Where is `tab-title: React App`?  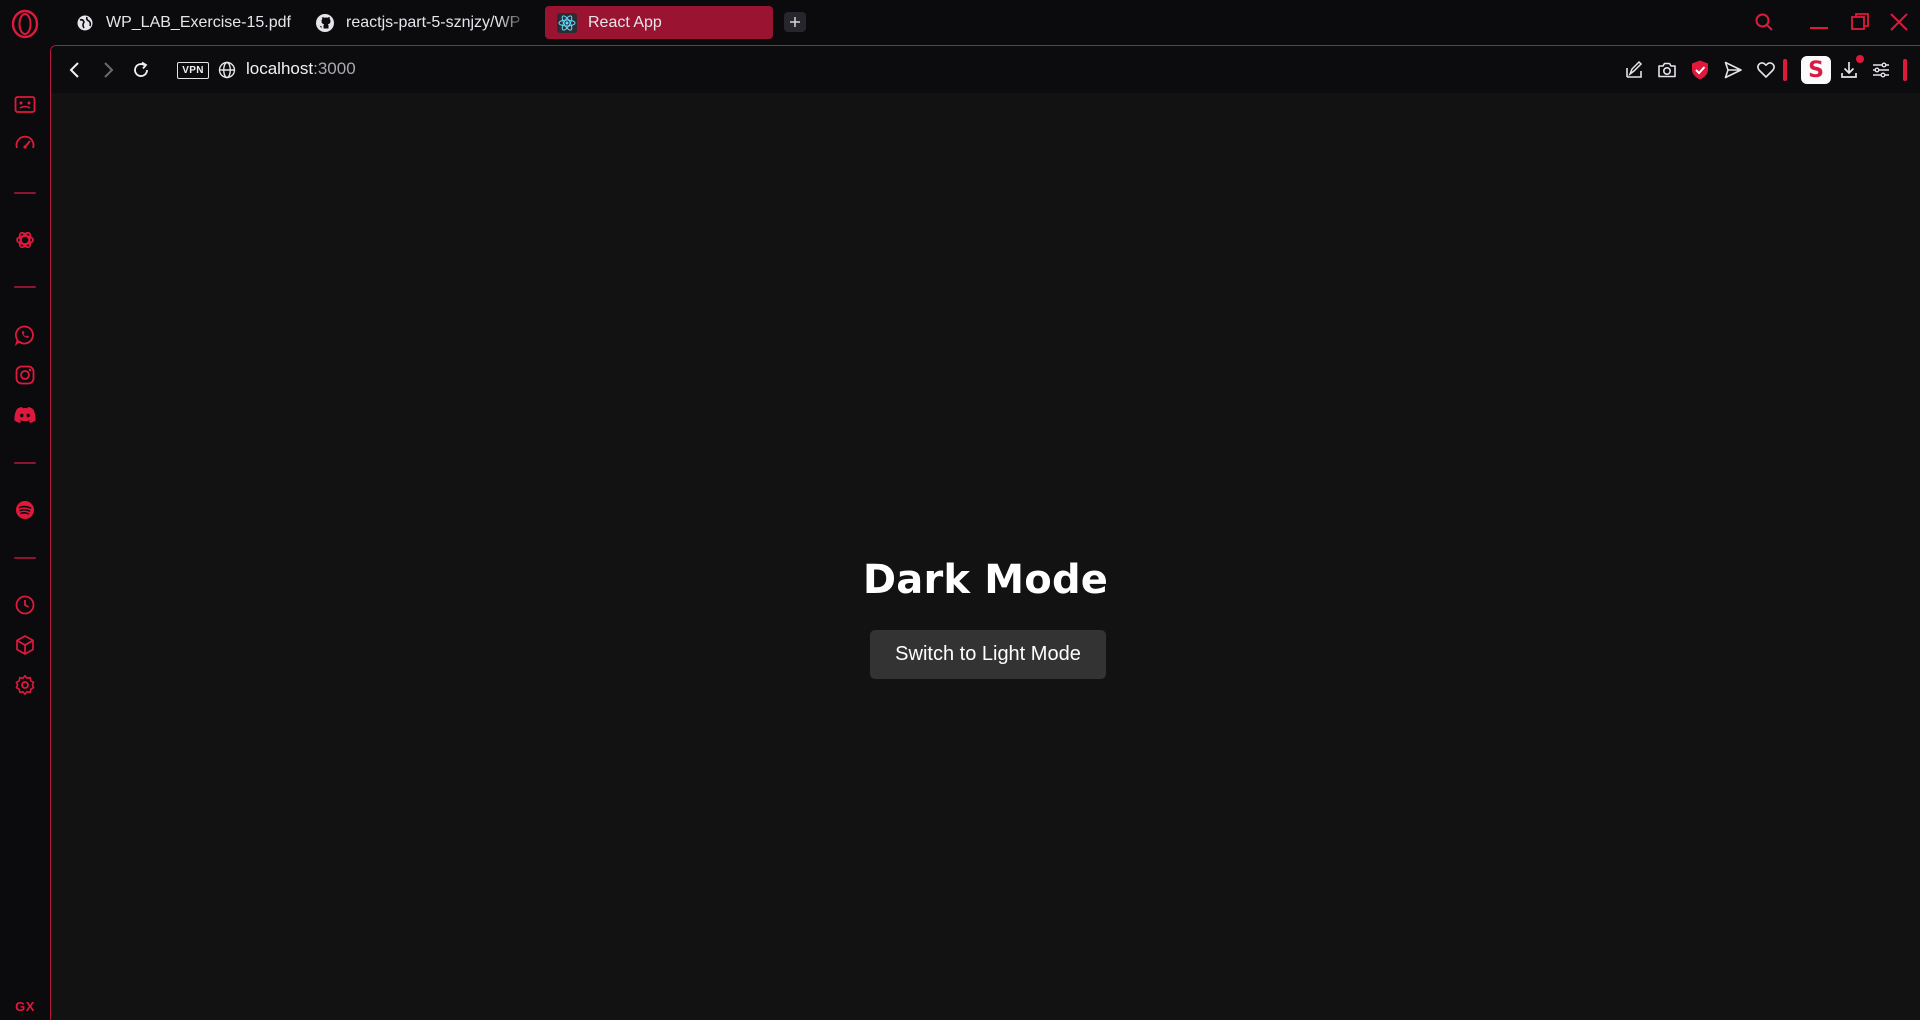
tab-title: React App is located at coordinates (625, 22).